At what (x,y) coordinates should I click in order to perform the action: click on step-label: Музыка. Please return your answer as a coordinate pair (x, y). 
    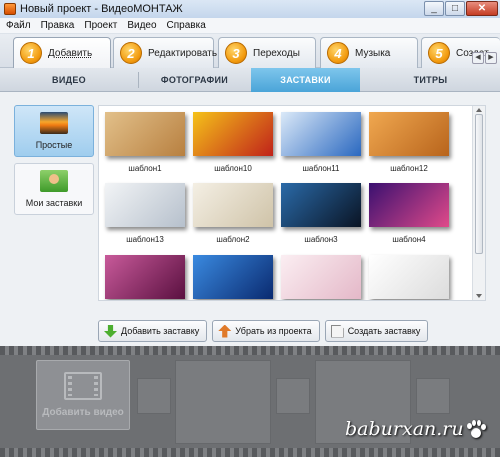
    Looking at the image, I should click on (373, 53).